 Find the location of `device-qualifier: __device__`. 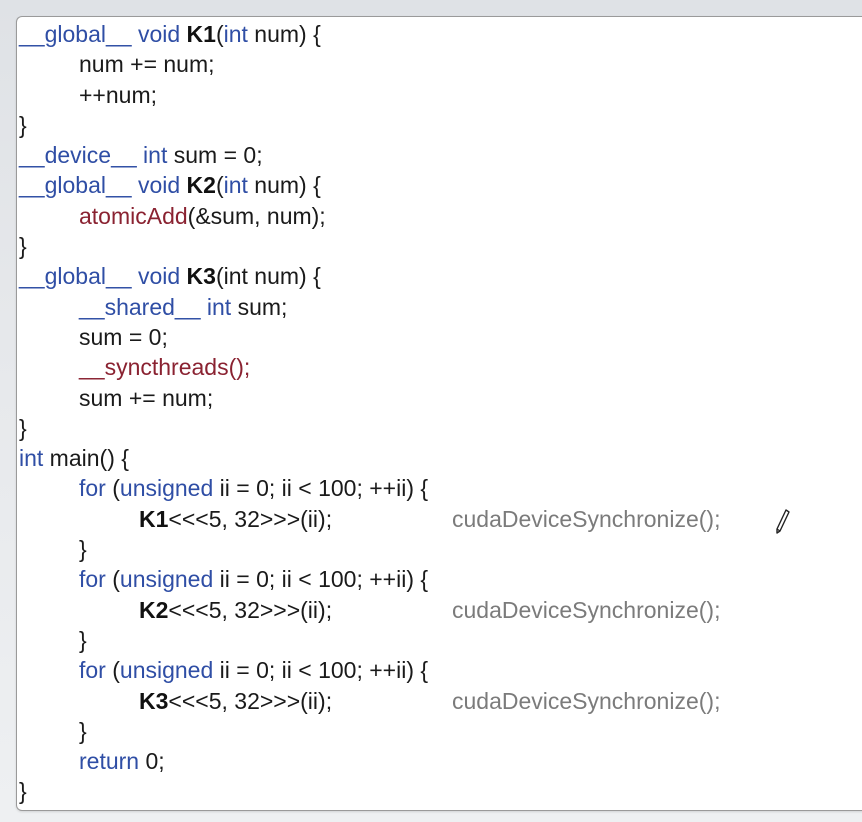

device-qualifier: __device__ is located at coordinates (78, 155).